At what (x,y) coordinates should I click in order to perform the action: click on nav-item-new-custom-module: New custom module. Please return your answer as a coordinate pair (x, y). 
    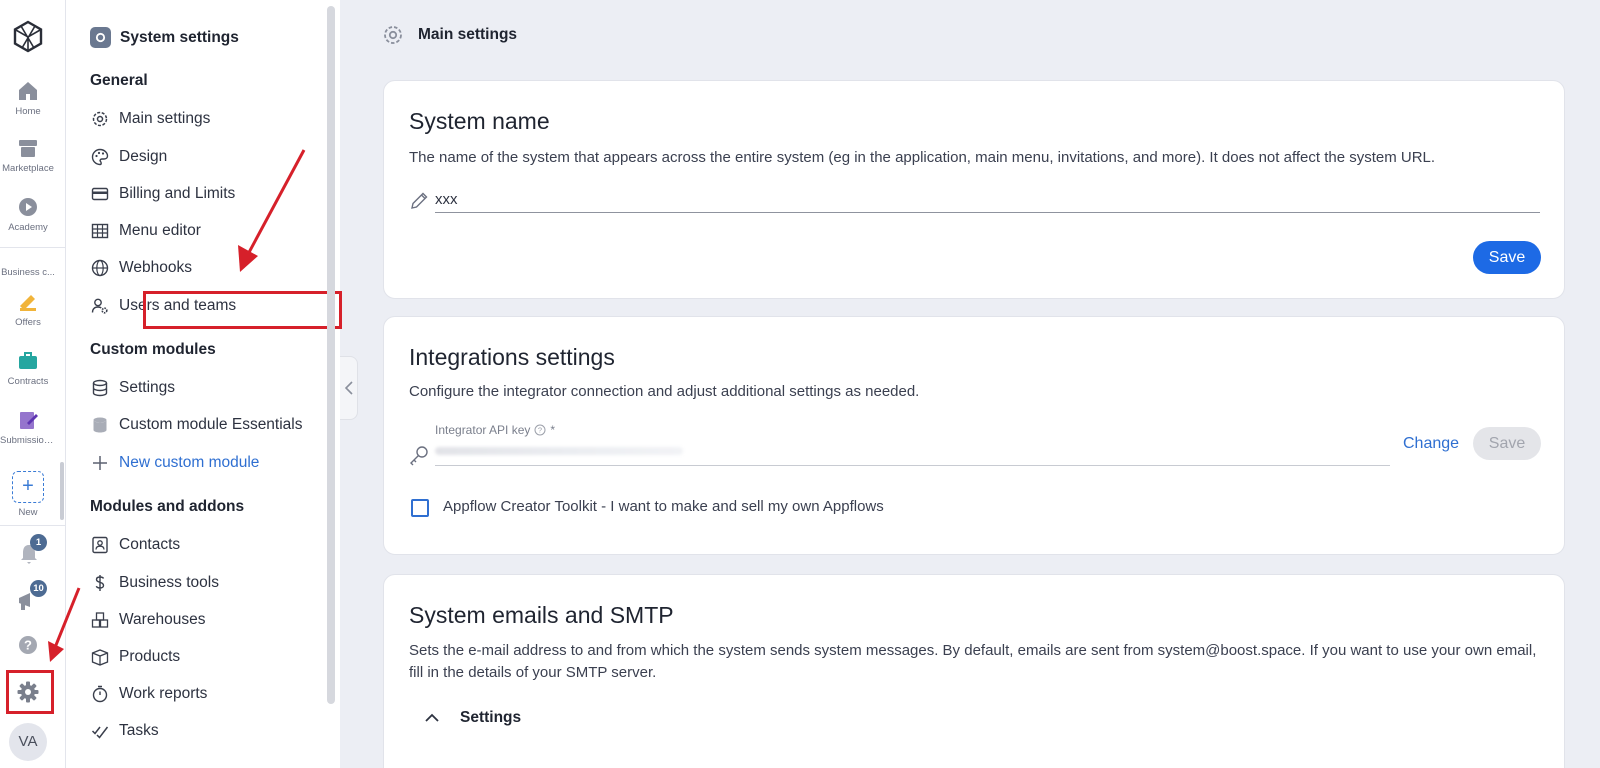
    Looking at the image, I should click on (174, 463).